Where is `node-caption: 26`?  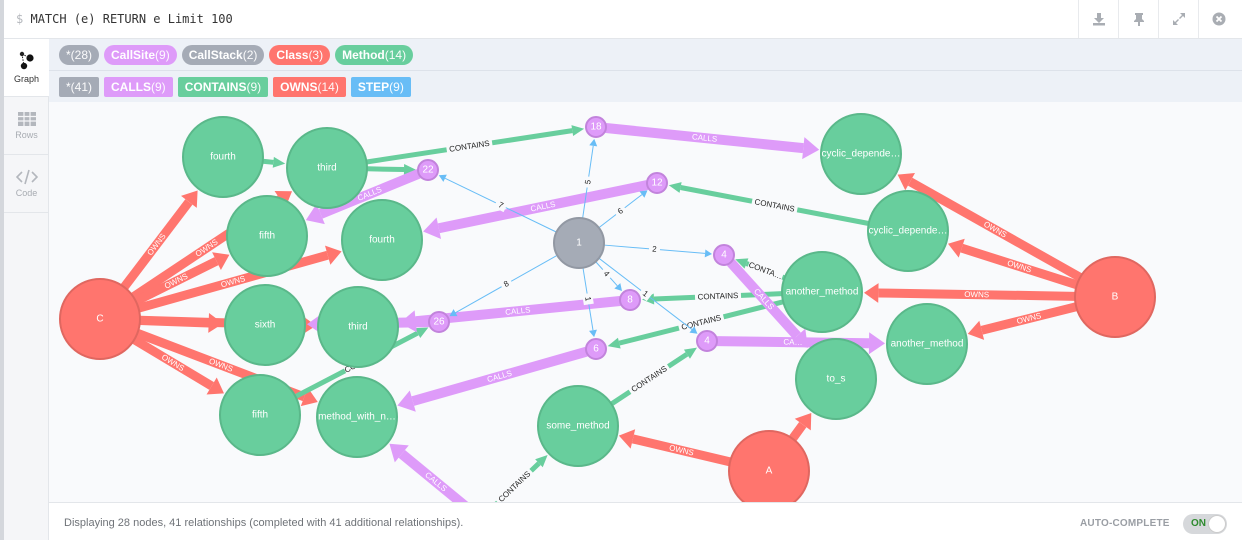 node-caption: 26 is located at coordinates (439, 322).